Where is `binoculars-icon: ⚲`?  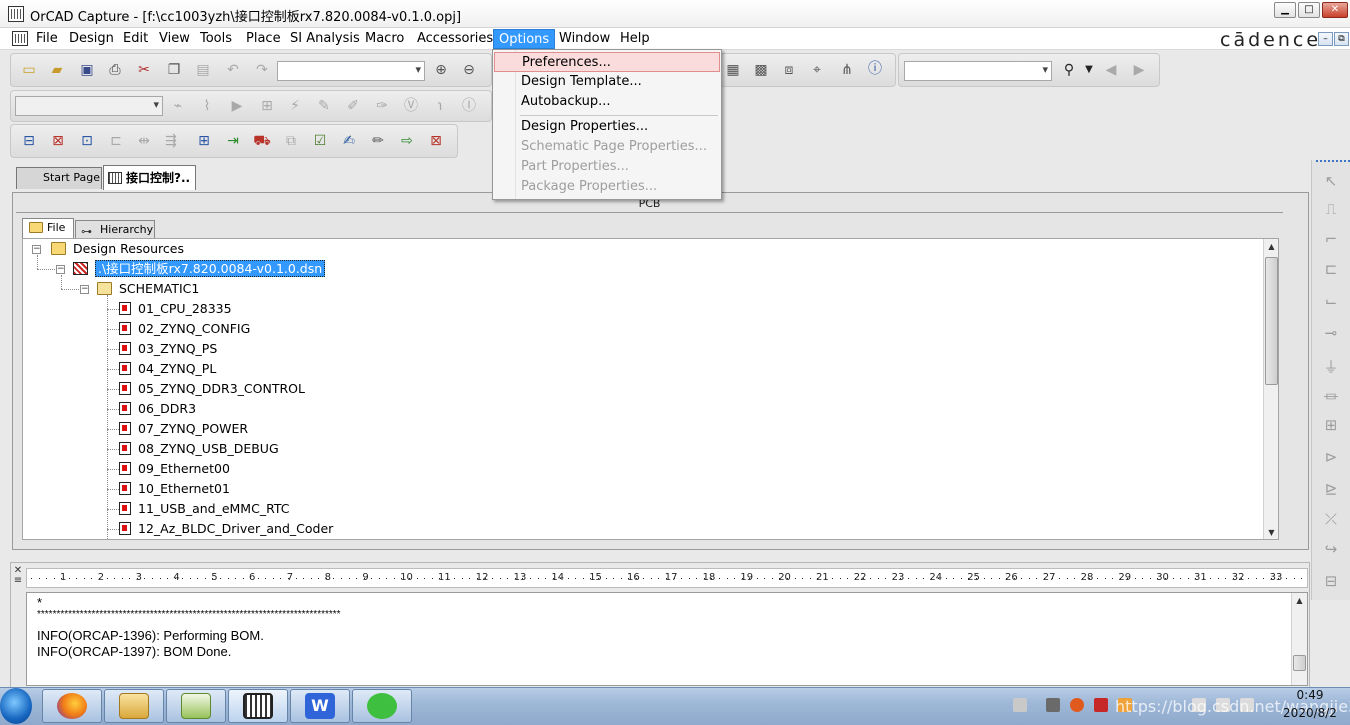
binoculars-icon: ⚲ is located at coordinates (1069, 70).